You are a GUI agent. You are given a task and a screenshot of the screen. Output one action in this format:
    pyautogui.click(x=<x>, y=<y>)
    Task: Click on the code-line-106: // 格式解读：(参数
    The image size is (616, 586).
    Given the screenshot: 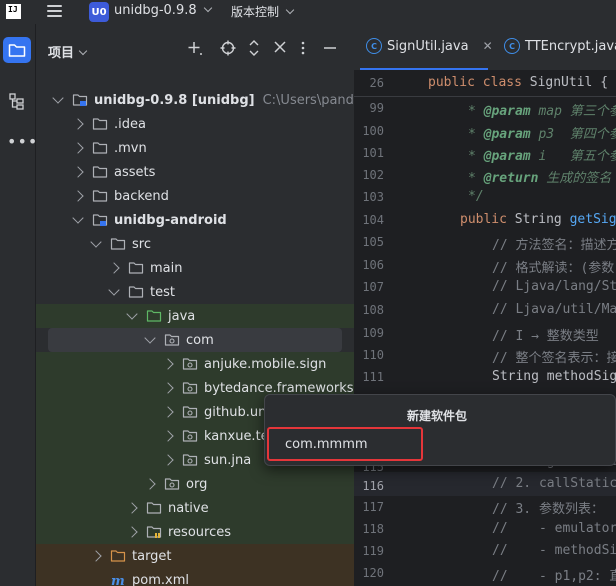 What is the action you would take?
    pyautogui.click(x=553, y=268)
    